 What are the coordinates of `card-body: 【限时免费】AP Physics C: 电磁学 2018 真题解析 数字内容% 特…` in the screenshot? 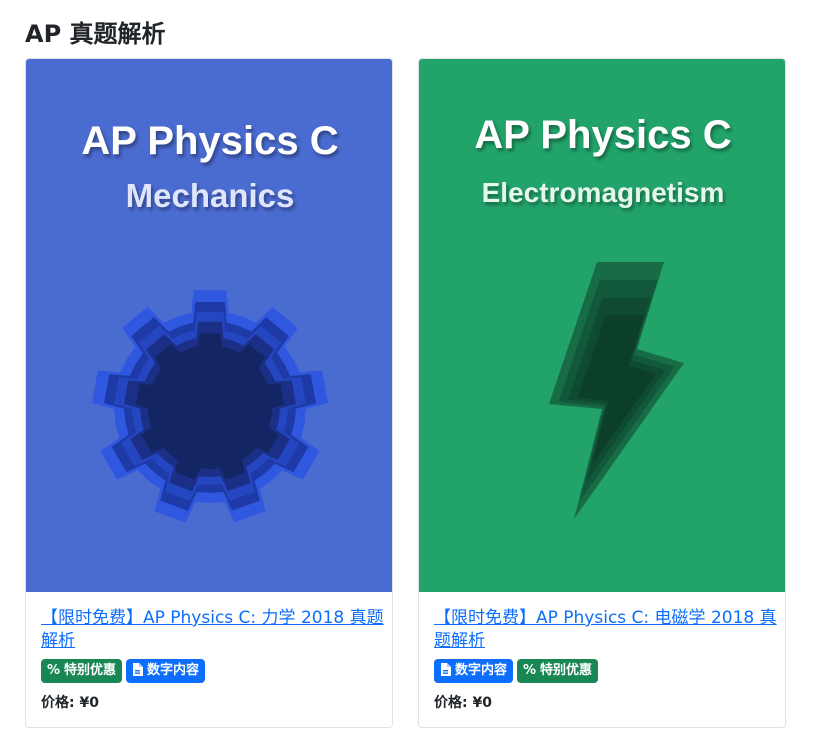 It's located at (606, 659).